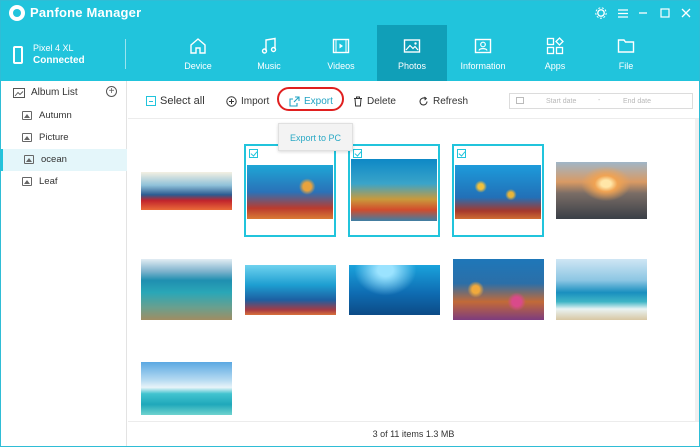 This screenshot has width=700, height=447. I want to click on calendar-icon, so click(520, 100).